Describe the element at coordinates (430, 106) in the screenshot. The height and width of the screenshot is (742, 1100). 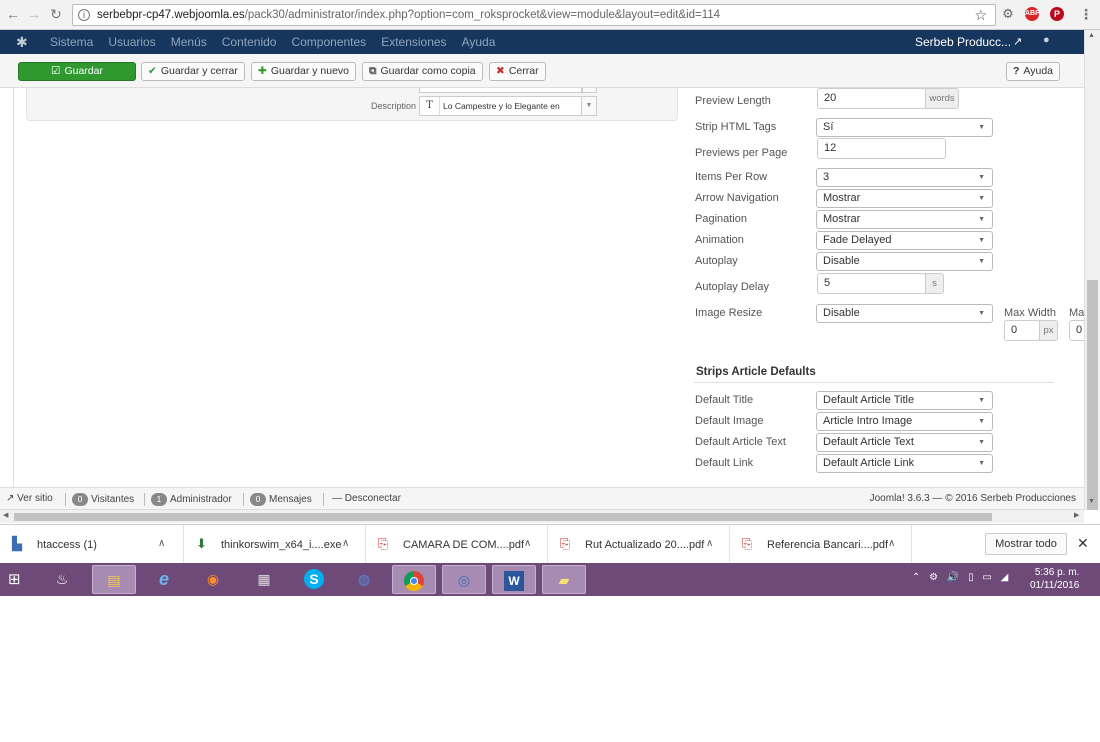
I see `text-type-icon: T` at that location.